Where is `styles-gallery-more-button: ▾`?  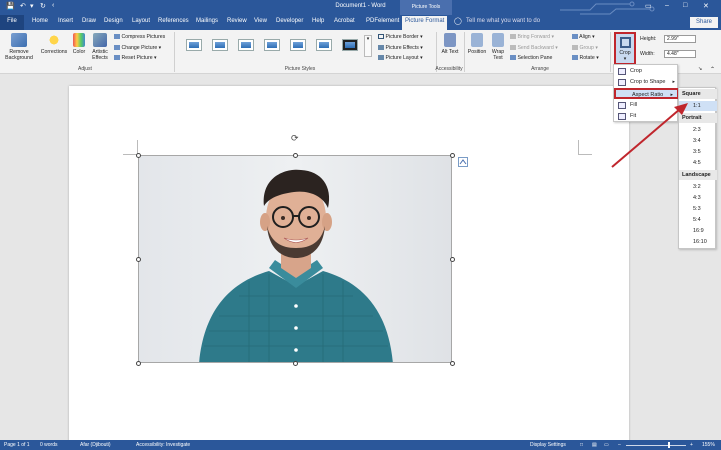 styles-gallery-more-button: ▾ is located at coordinates (368, 46).